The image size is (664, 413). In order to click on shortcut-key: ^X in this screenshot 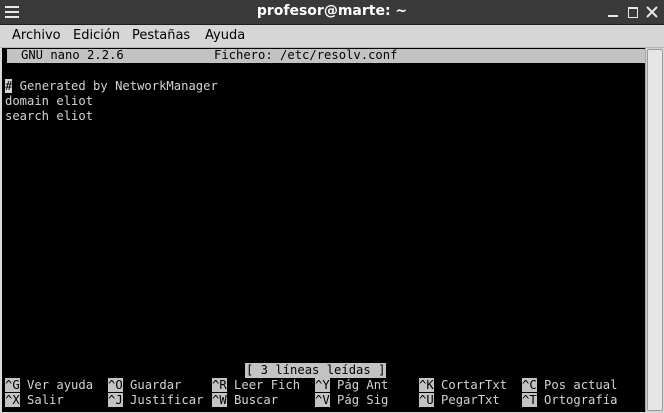, I will do `click(12, 400)`.